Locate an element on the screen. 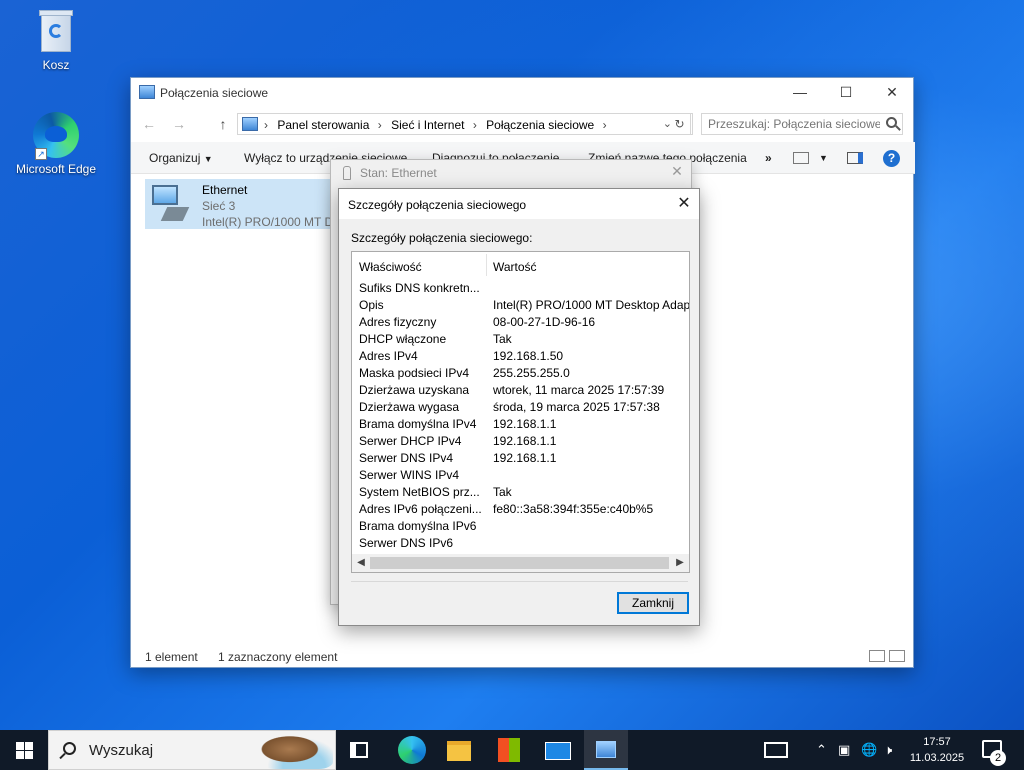 Image resolution: width=1024 pixels, height=770 pixels. camera-icon: ▣ is located at coordinates (844, 750).